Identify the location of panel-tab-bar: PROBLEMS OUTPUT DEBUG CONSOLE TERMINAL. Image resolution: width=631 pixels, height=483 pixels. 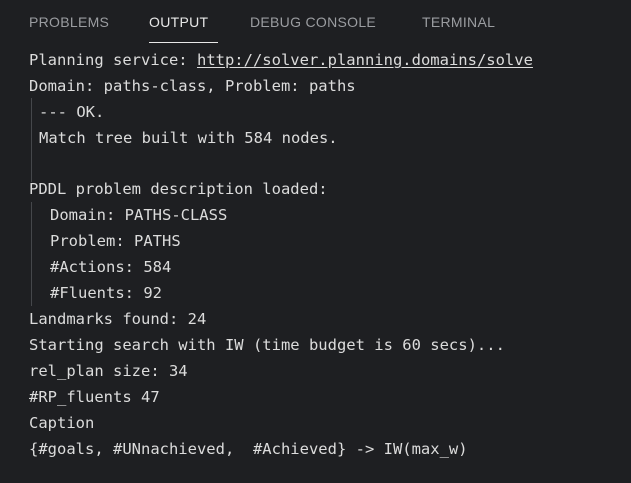
(315, 22).